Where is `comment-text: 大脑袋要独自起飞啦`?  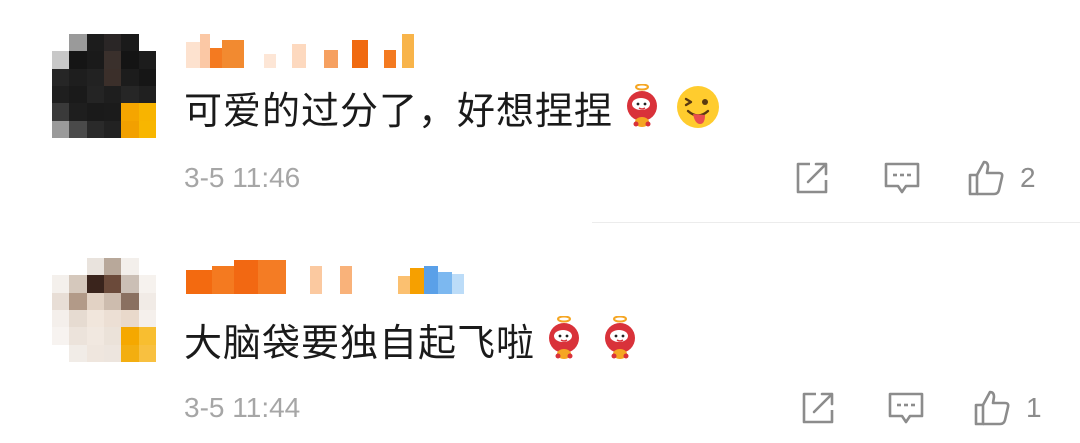 comment-text: 大脑袋要独自起飞啦 is located at coordinates (413, 339).